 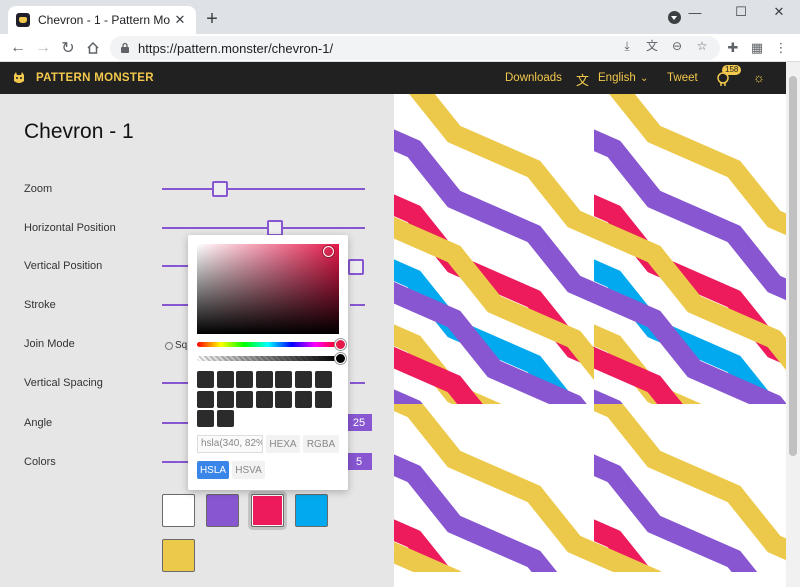 I want to click on browser-menu-icon: ⋮, so click(x=781, y=48).